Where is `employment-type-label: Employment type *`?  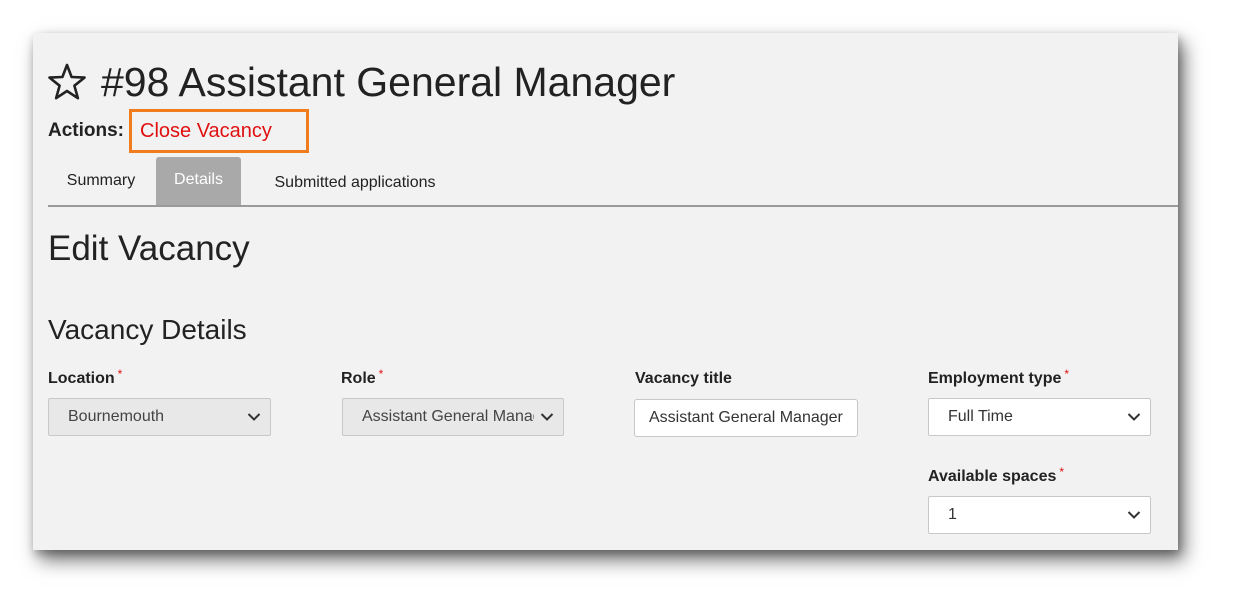 employment-type-label: Employment type * is located at coordinates (999, 377).